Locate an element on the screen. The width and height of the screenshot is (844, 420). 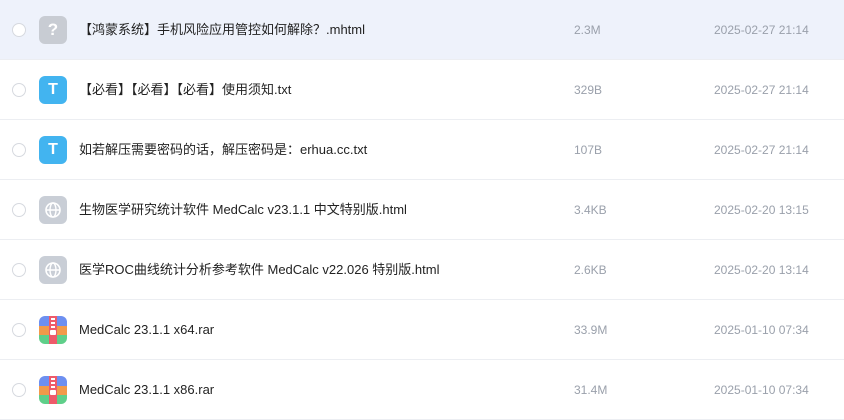
file-size: 33.9M is located at coordinates (591, 330).